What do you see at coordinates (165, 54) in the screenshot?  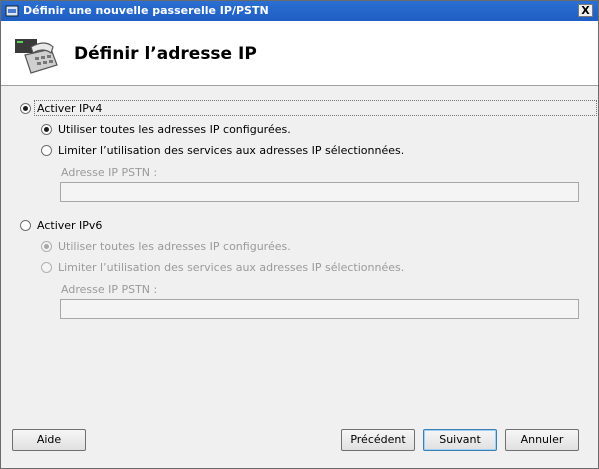 I see `page-title: Définir l’adresse IP` at bounding box center [165, 54].